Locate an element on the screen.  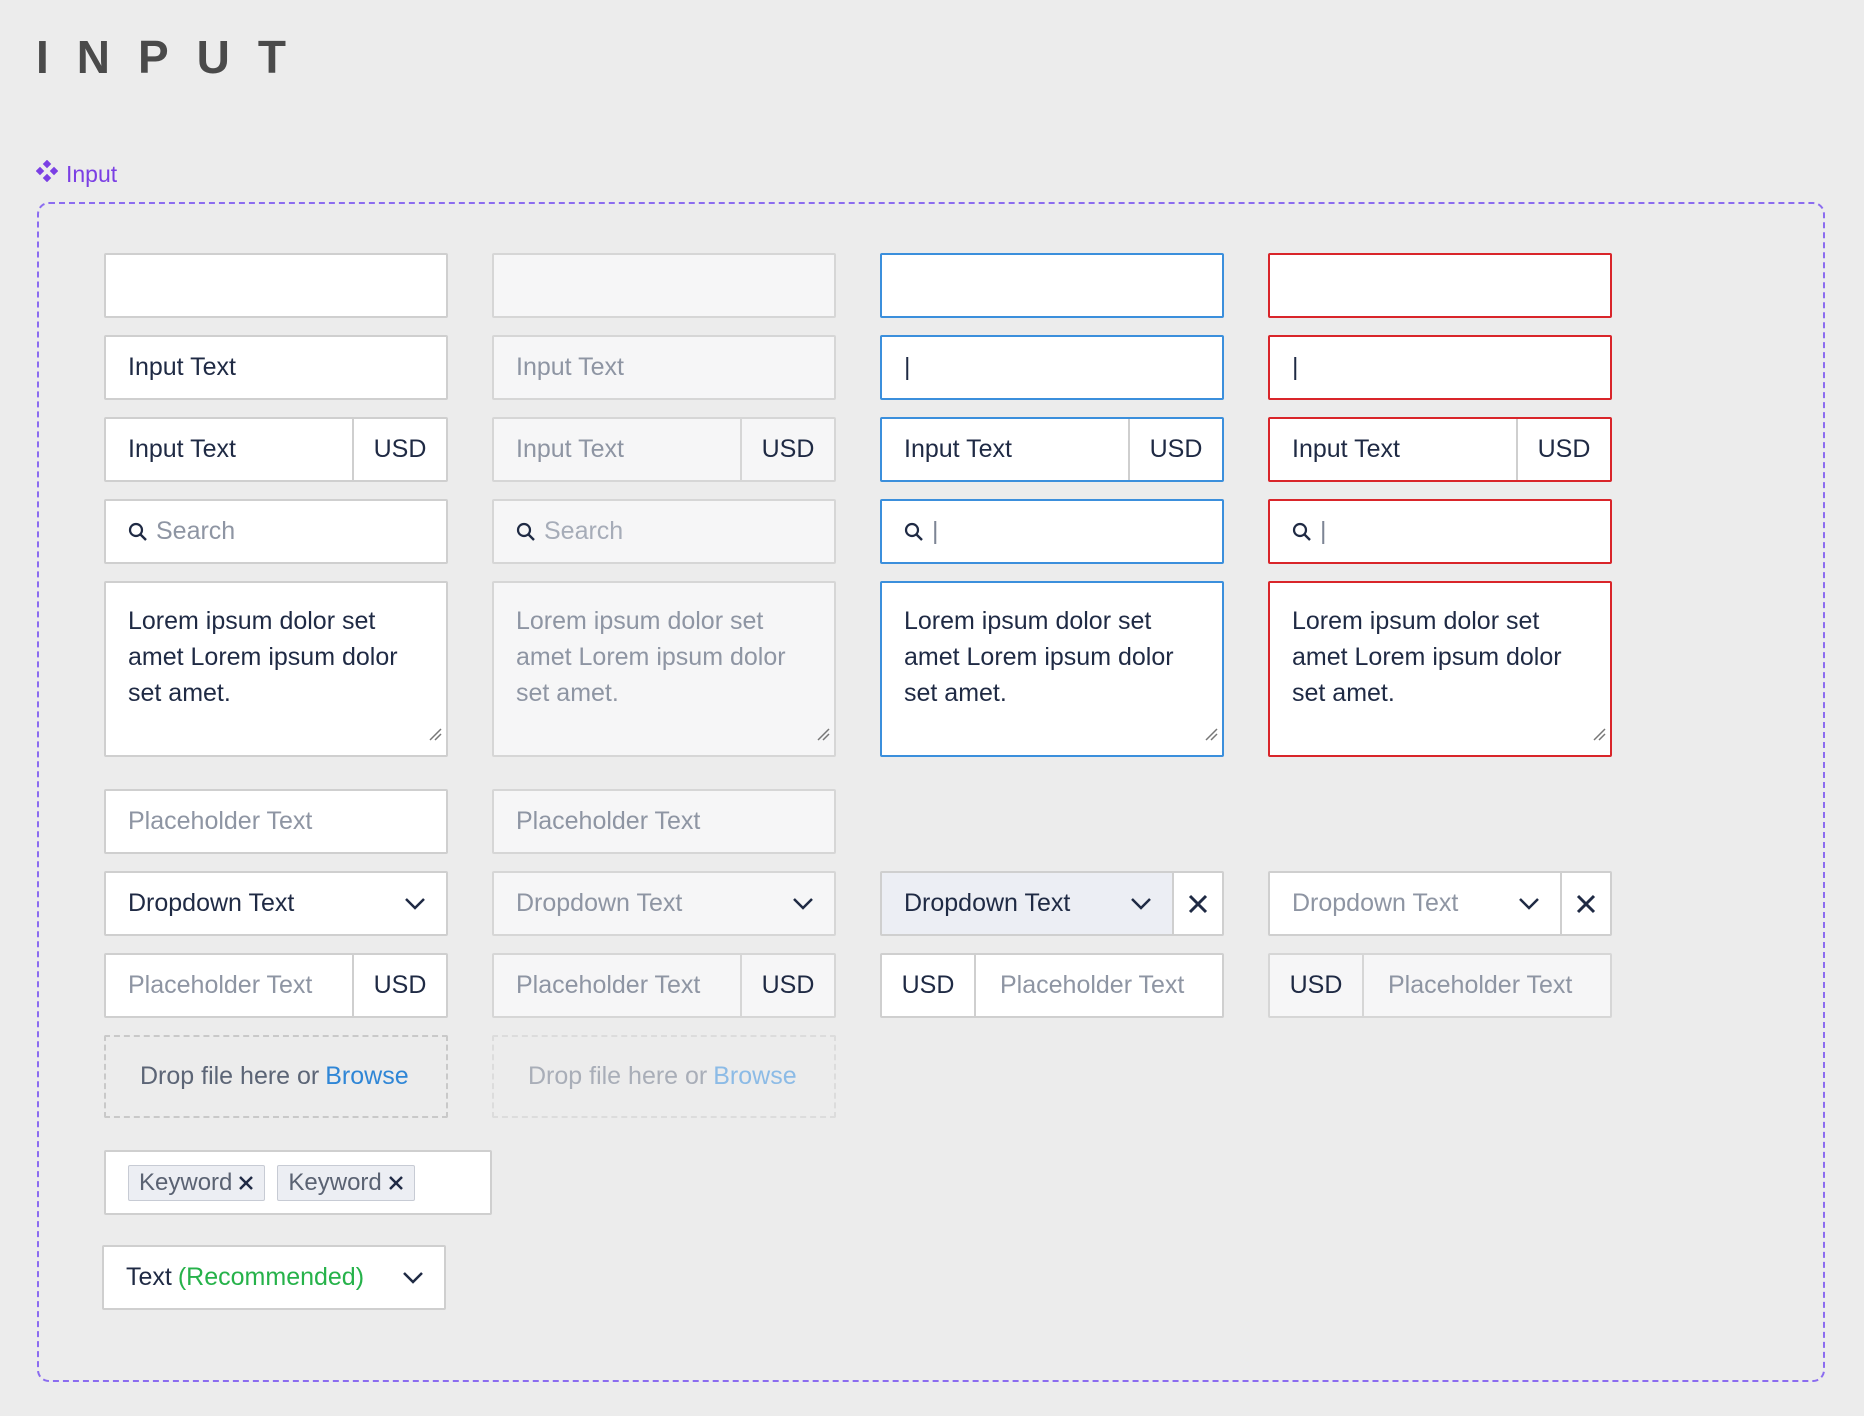
dropdown-clearable-active: Dropdown Text is located at coordinates (1052, 903).